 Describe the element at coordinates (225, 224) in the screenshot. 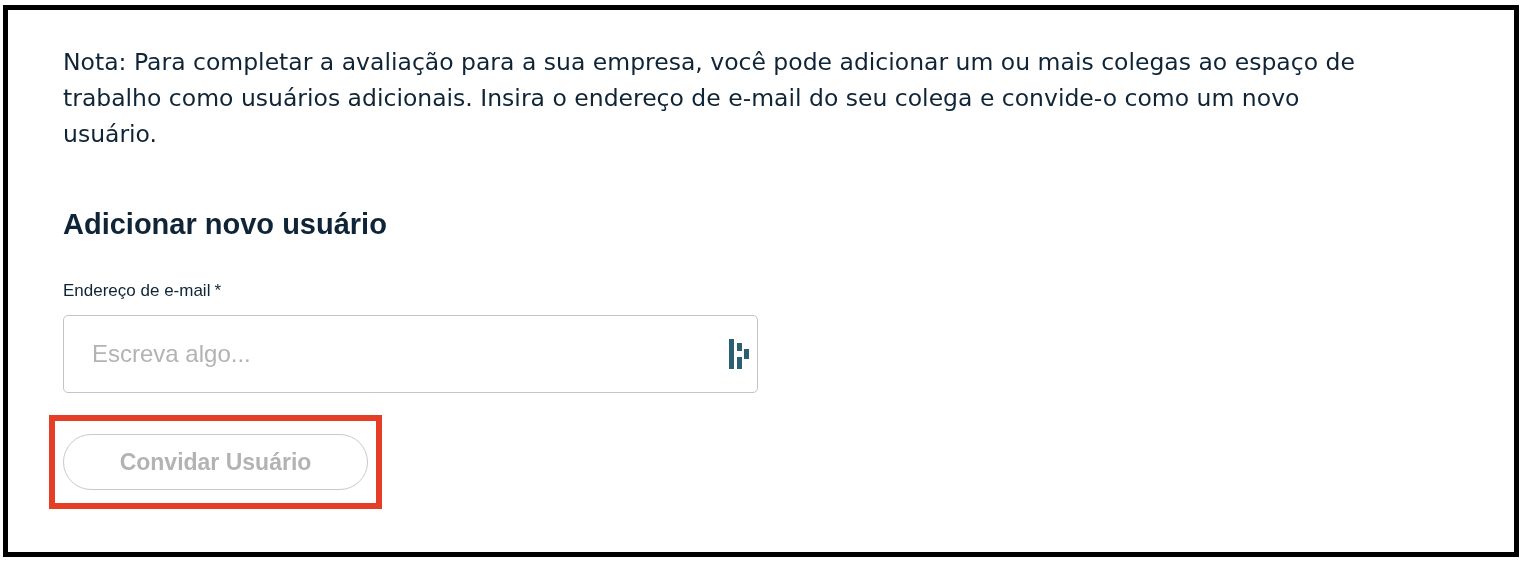

I see `section-heading: Adicionar novo usuário` at that location.